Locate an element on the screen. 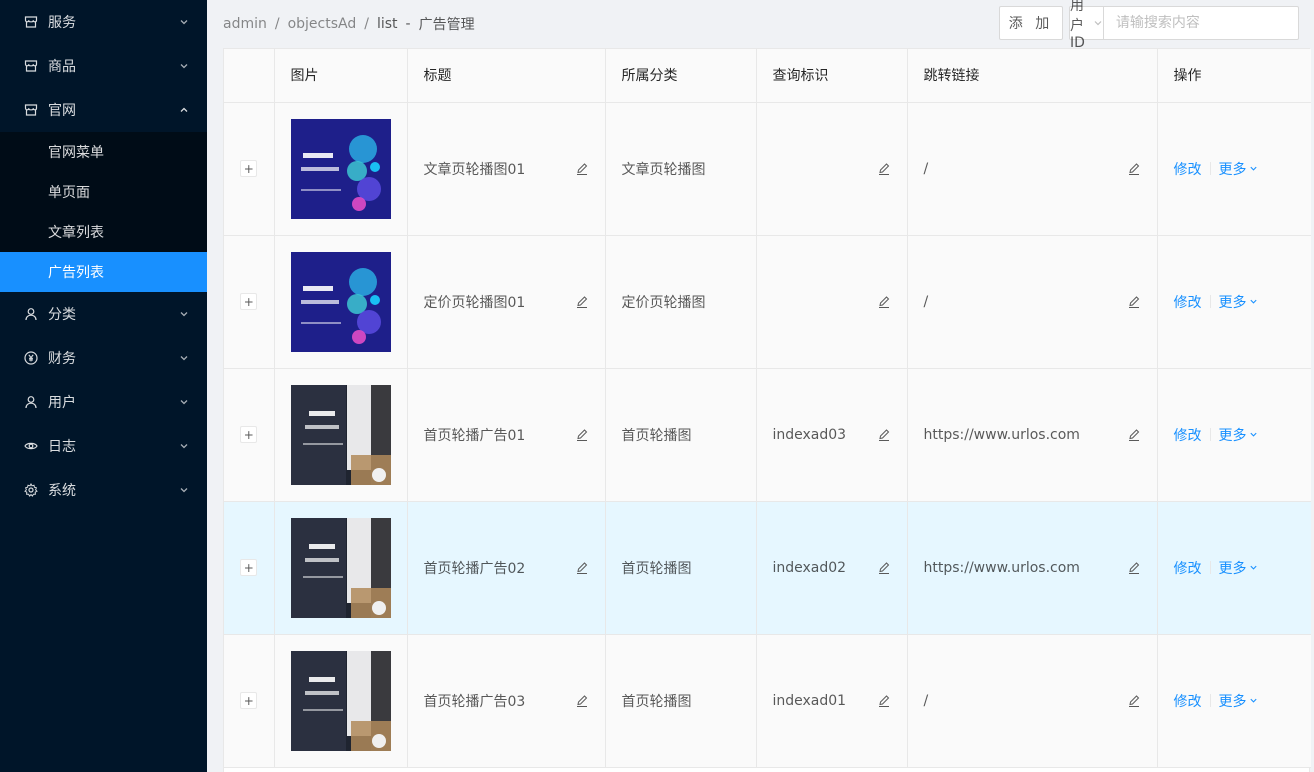  column-header-title: 标题 is located at coordinates (506, 76).